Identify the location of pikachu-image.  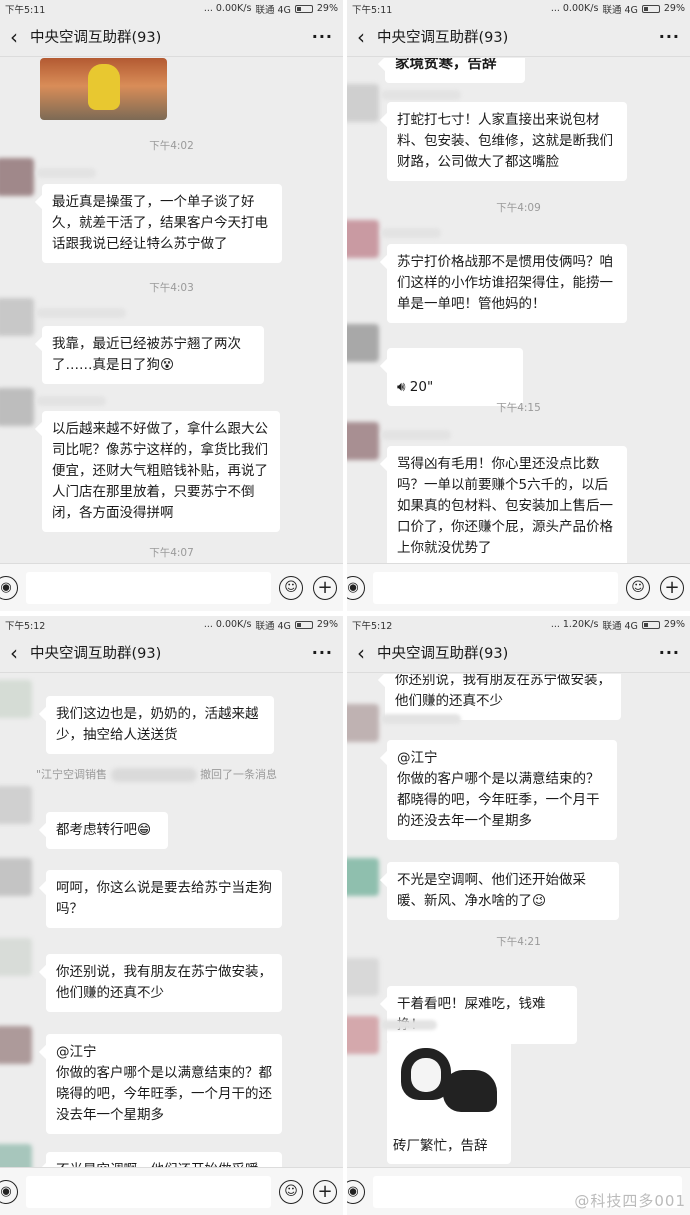
(104, 87).